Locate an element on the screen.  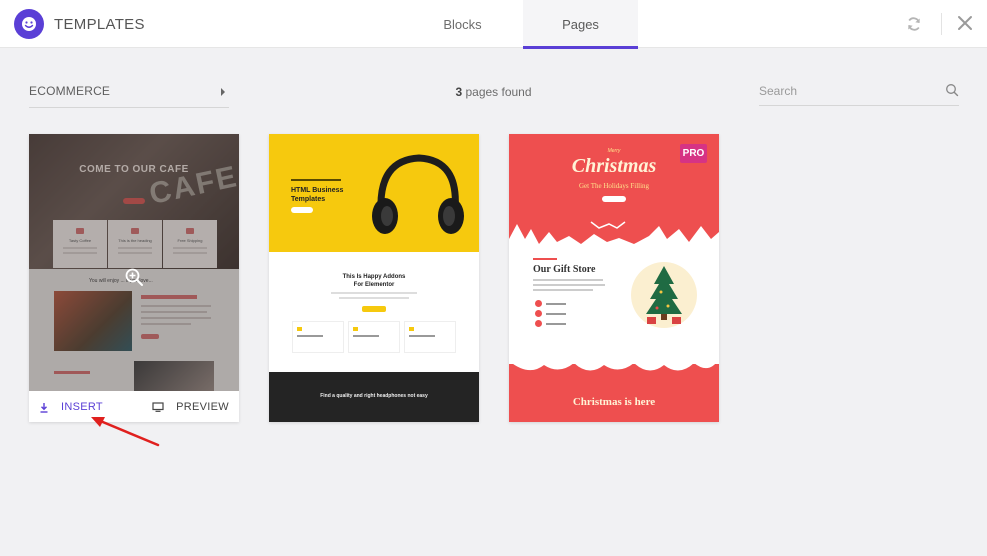
thumb-store-title: Our Gift Store is located at coordinates (564, 269).